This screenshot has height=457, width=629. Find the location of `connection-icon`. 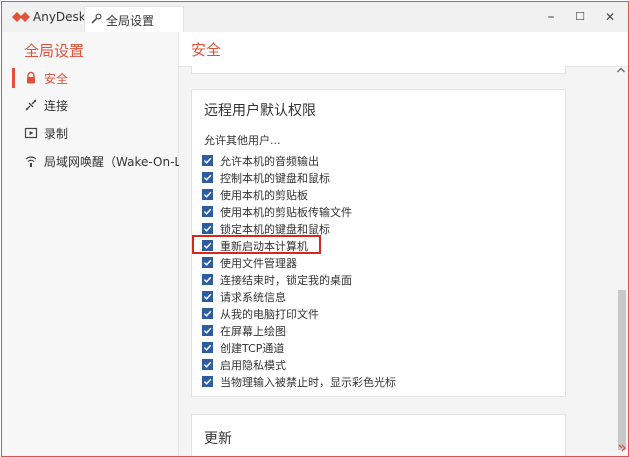

connection-icon is located at coordinates (31, 105).